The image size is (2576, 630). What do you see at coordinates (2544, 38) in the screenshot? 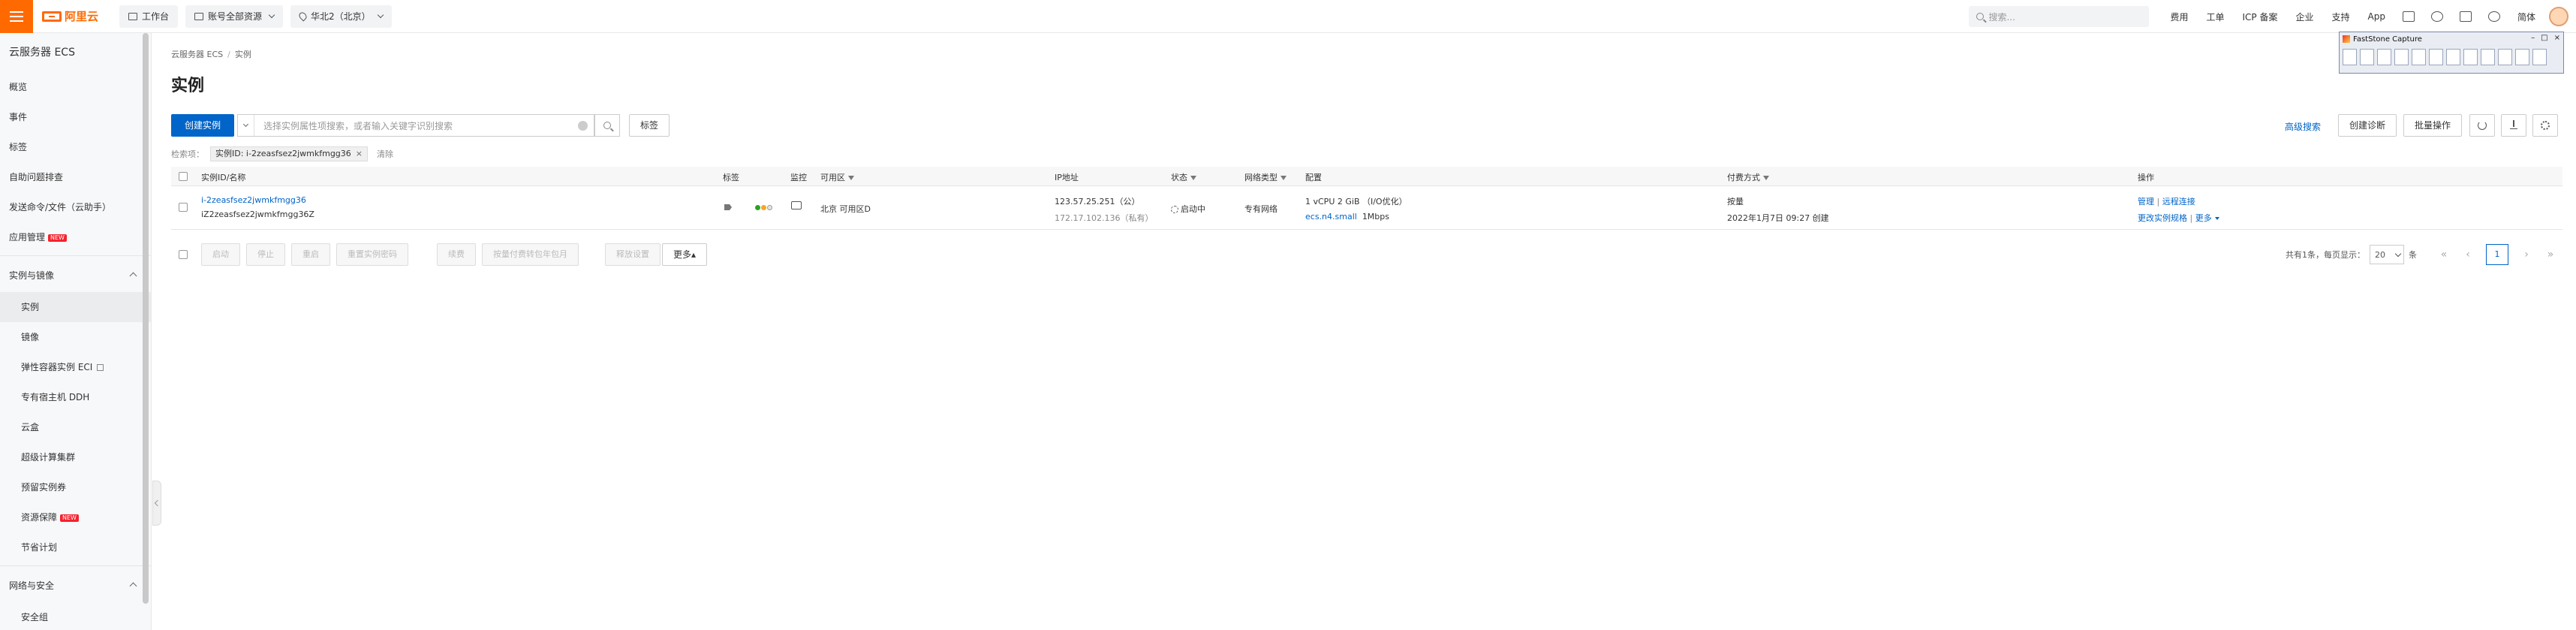
I see `maximize-button: □` at bounding box center [2544, 38].